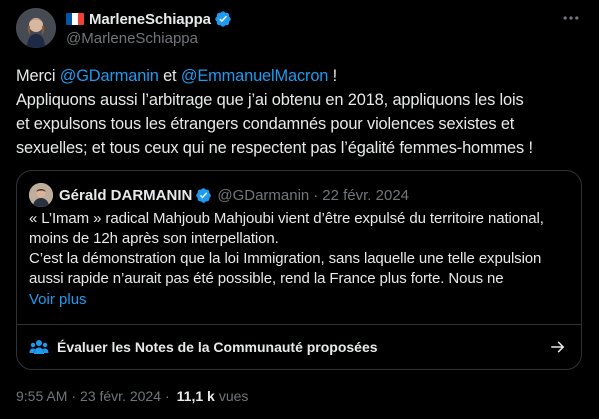 Image resolution: width=599 pixels, height=419 pixels. I want to click on mention-link: @EmmanuelMacron, so click(255, 76).